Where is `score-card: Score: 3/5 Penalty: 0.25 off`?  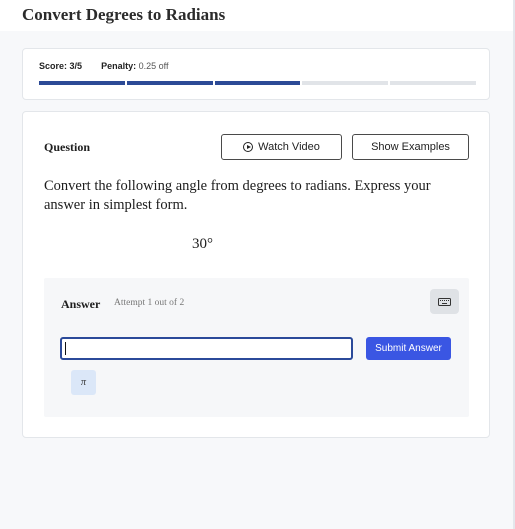
score-card: Score: 3/5 Penalty: 0.25 off is located at coordinates (256, 74).